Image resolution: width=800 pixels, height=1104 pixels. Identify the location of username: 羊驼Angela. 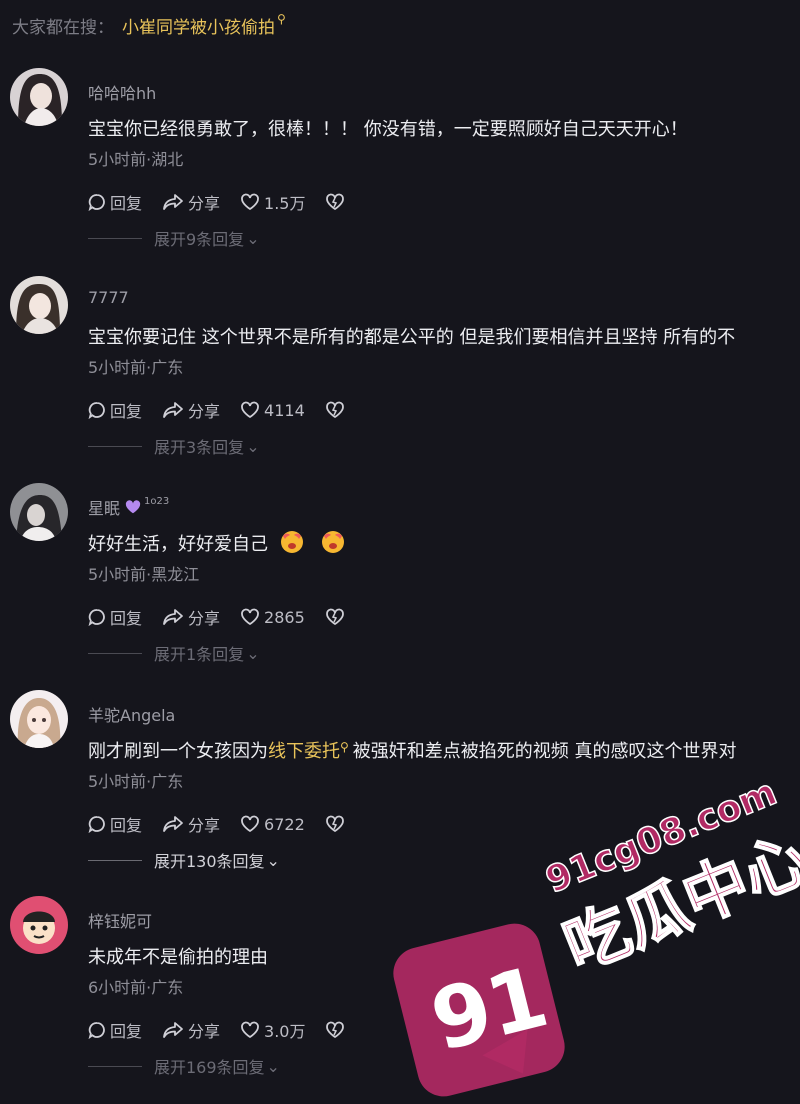
(131, 714).